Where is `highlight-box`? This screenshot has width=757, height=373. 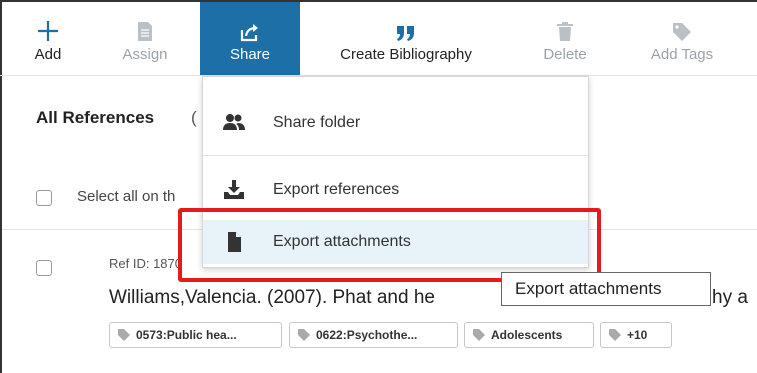 highlight-box is located at coordinates (389, 245).